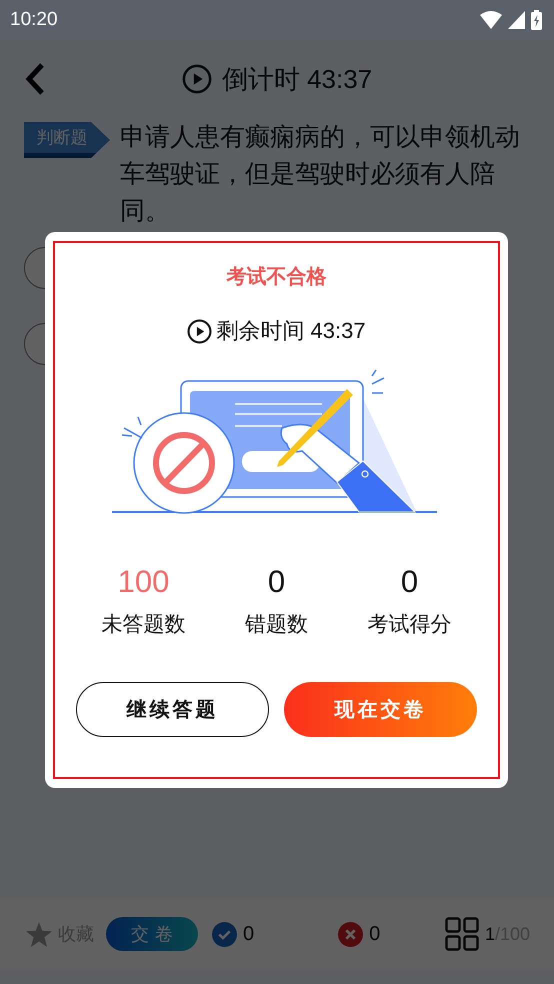 Image resolution: width=554 pixels, height=984 pixels. I want to click on wrong-count: 0, so click(374, 934).